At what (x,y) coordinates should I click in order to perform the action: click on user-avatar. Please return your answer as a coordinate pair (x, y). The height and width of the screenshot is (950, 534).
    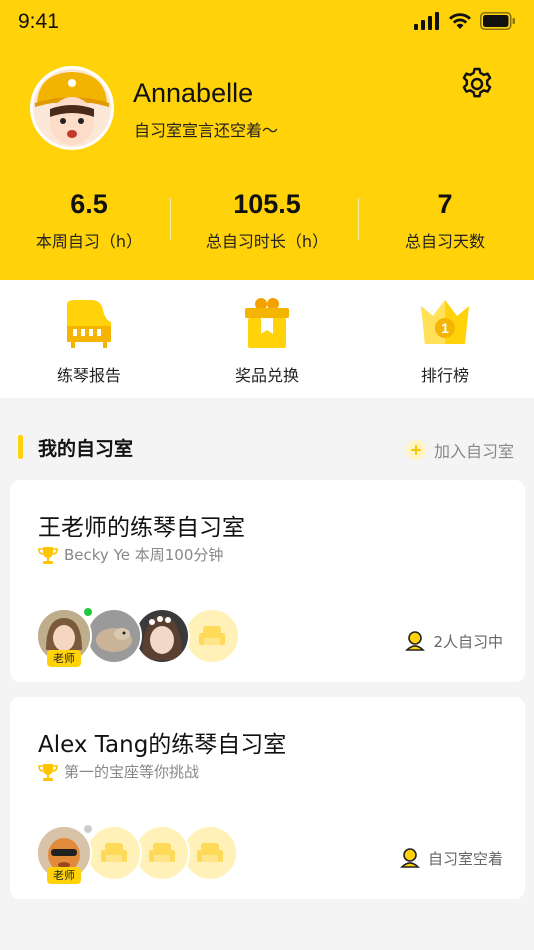
    Looking at the image, I should click on (72, 108).